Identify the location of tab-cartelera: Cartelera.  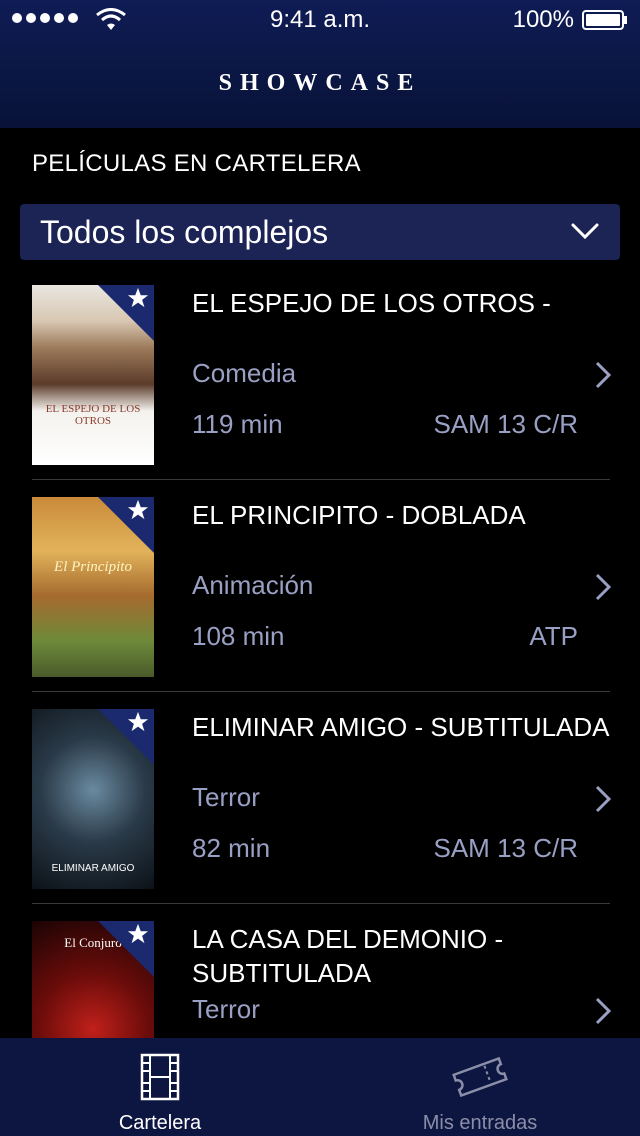
(160, 1087).